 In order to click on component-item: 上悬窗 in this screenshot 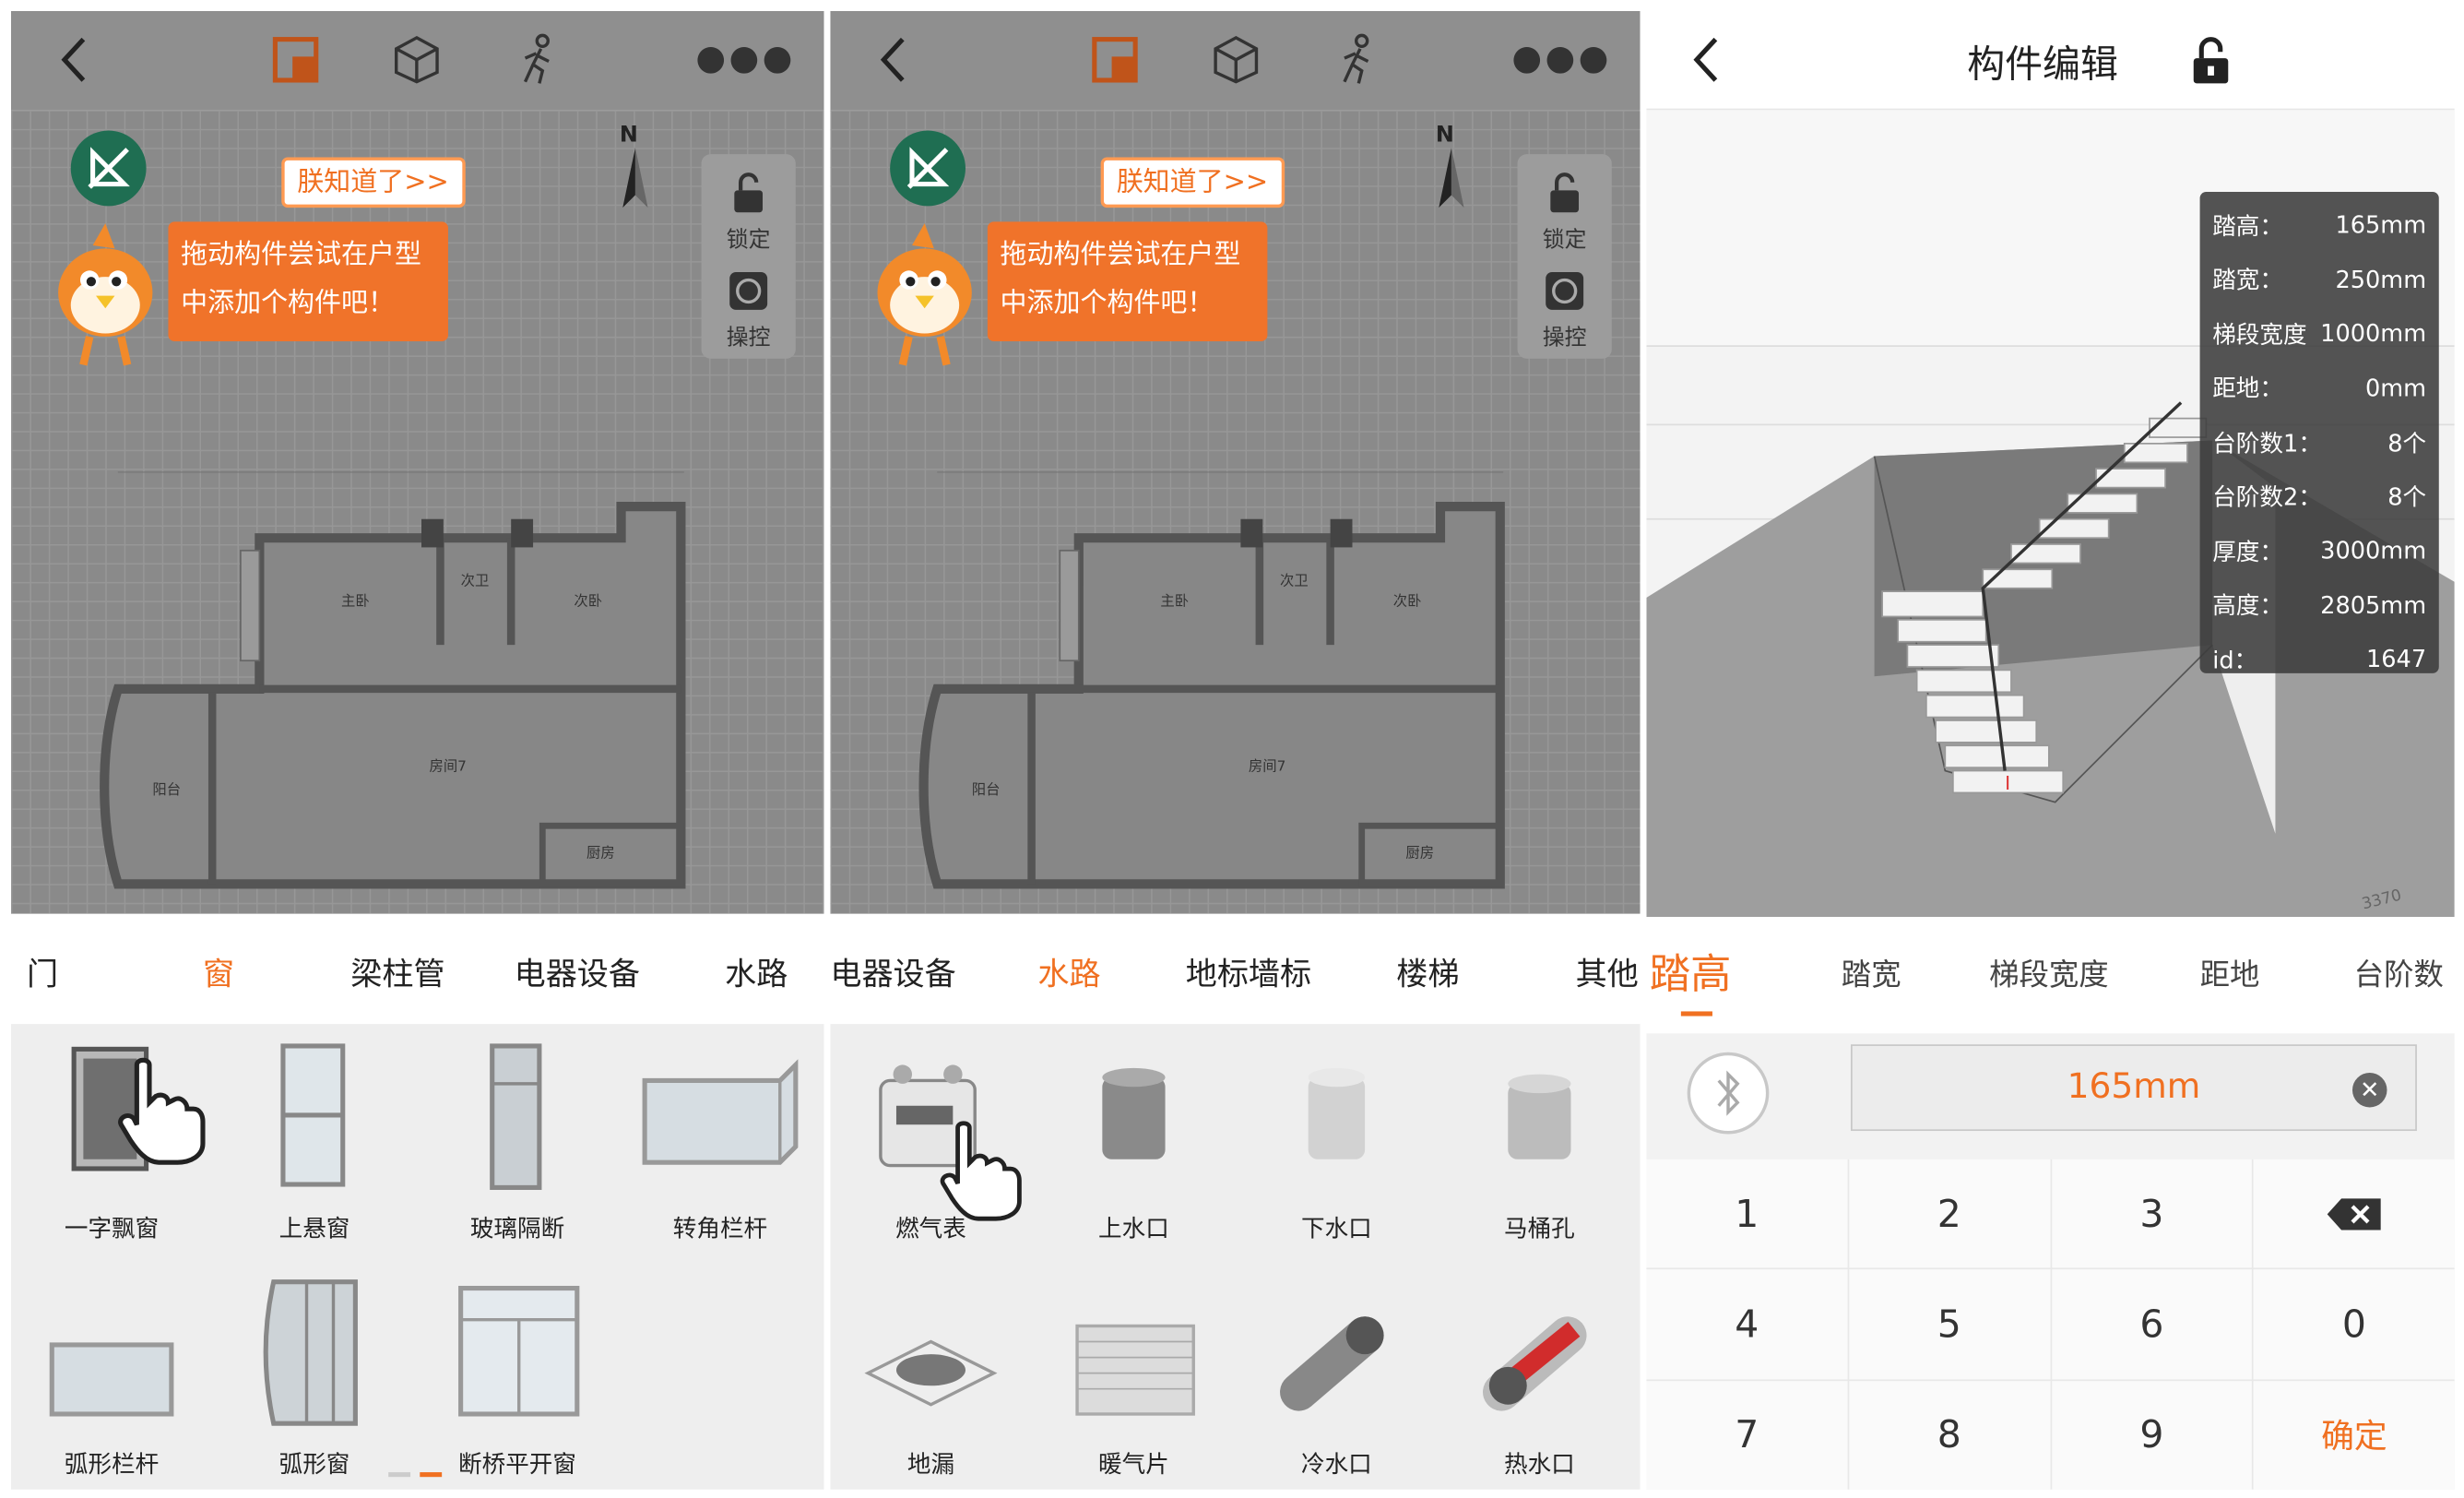, I will do `click(314, 1140)`.